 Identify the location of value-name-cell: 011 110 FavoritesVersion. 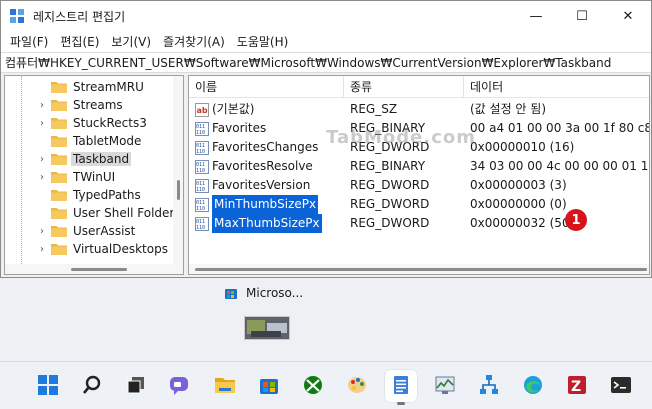
(270, 185).